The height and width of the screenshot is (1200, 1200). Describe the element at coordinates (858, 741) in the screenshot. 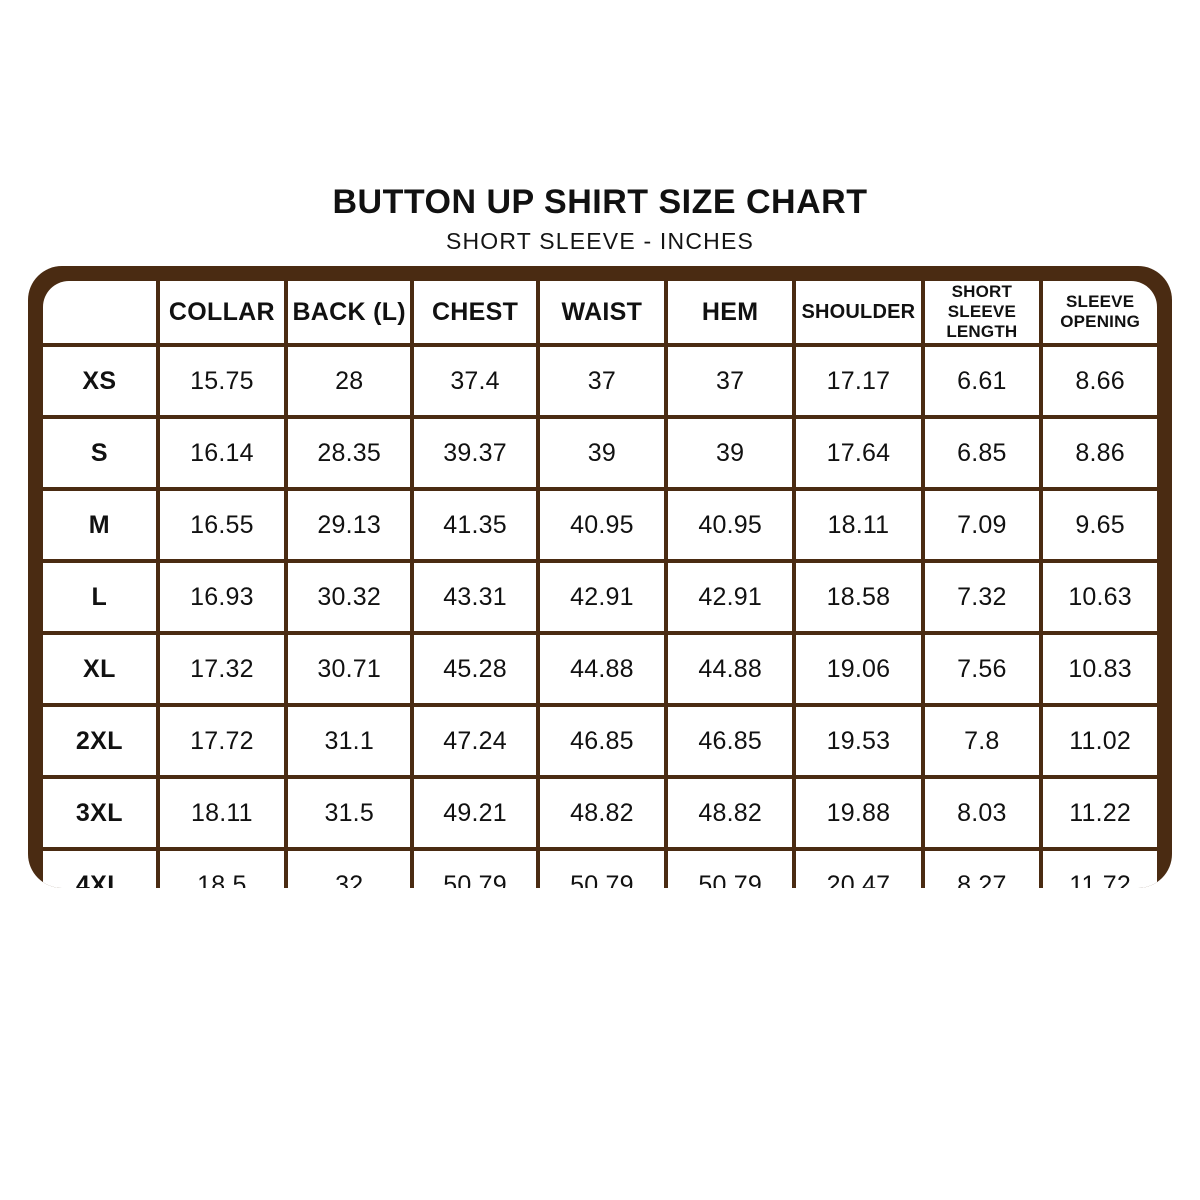

I see `cell-2xl-shoulder: 19.53` at that location.